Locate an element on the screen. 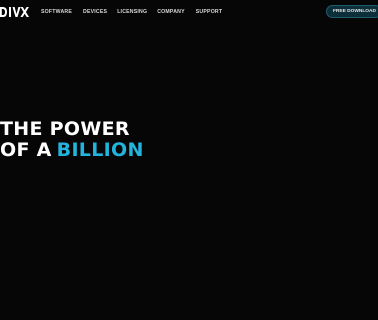 This screenshot has height=320, width=378. divx-logo is located at coordinates (15, 12).